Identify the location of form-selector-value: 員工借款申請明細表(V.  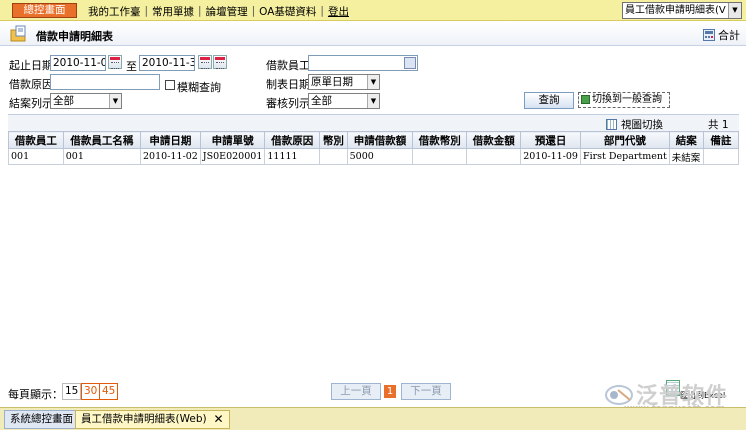
(675, 10).